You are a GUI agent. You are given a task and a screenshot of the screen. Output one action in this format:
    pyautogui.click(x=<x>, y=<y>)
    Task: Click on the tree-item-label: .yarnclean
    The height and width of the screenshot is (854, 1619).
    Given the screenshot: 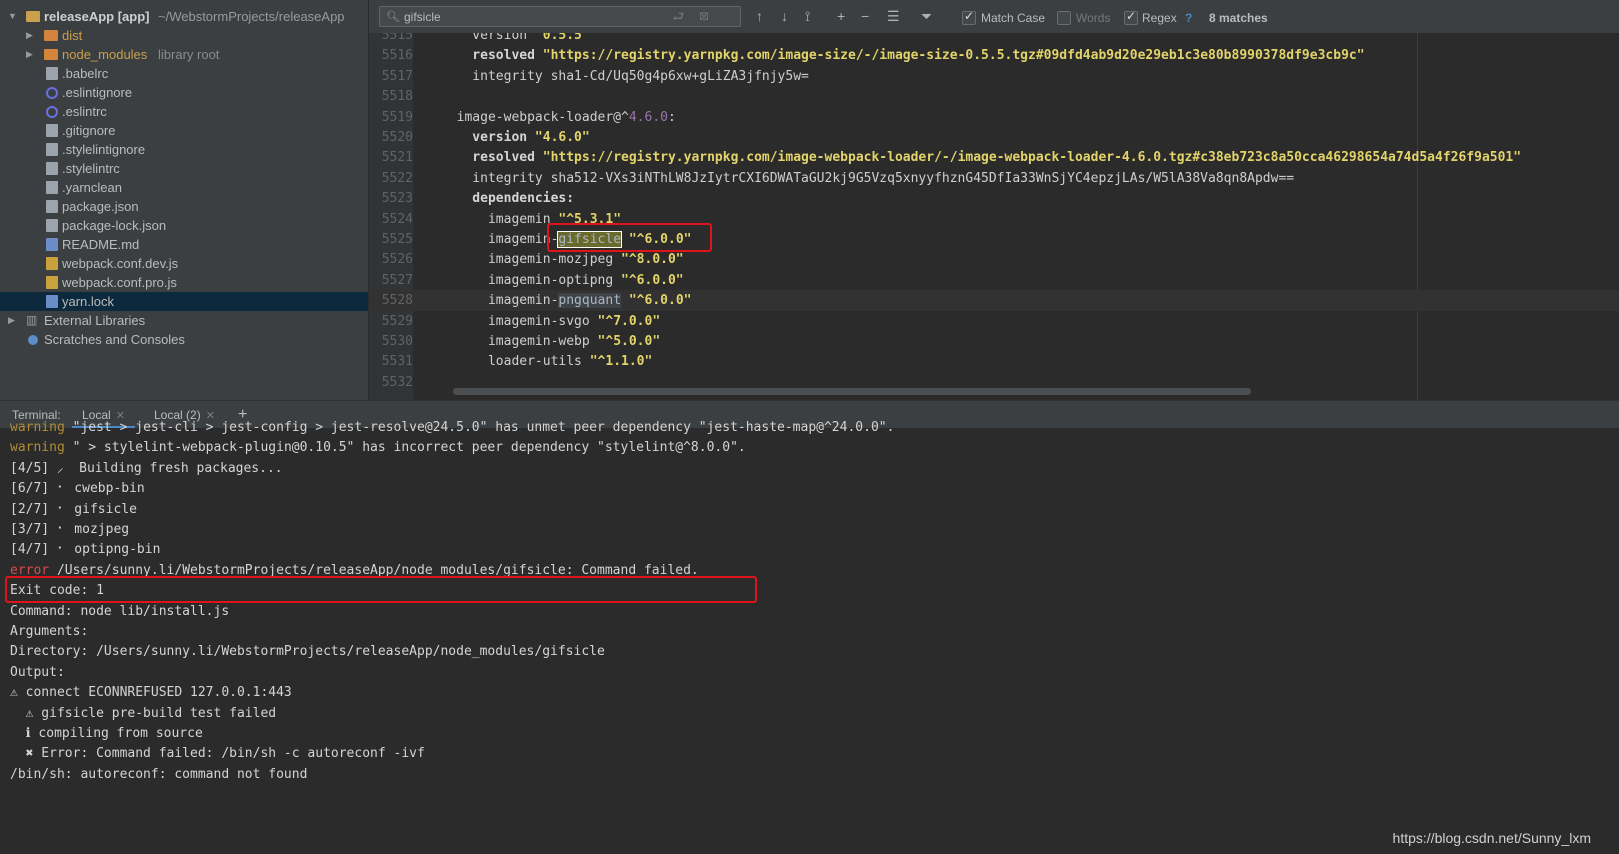 What is the action you would take?
    pyautogui.click(x=92, y=187)
    